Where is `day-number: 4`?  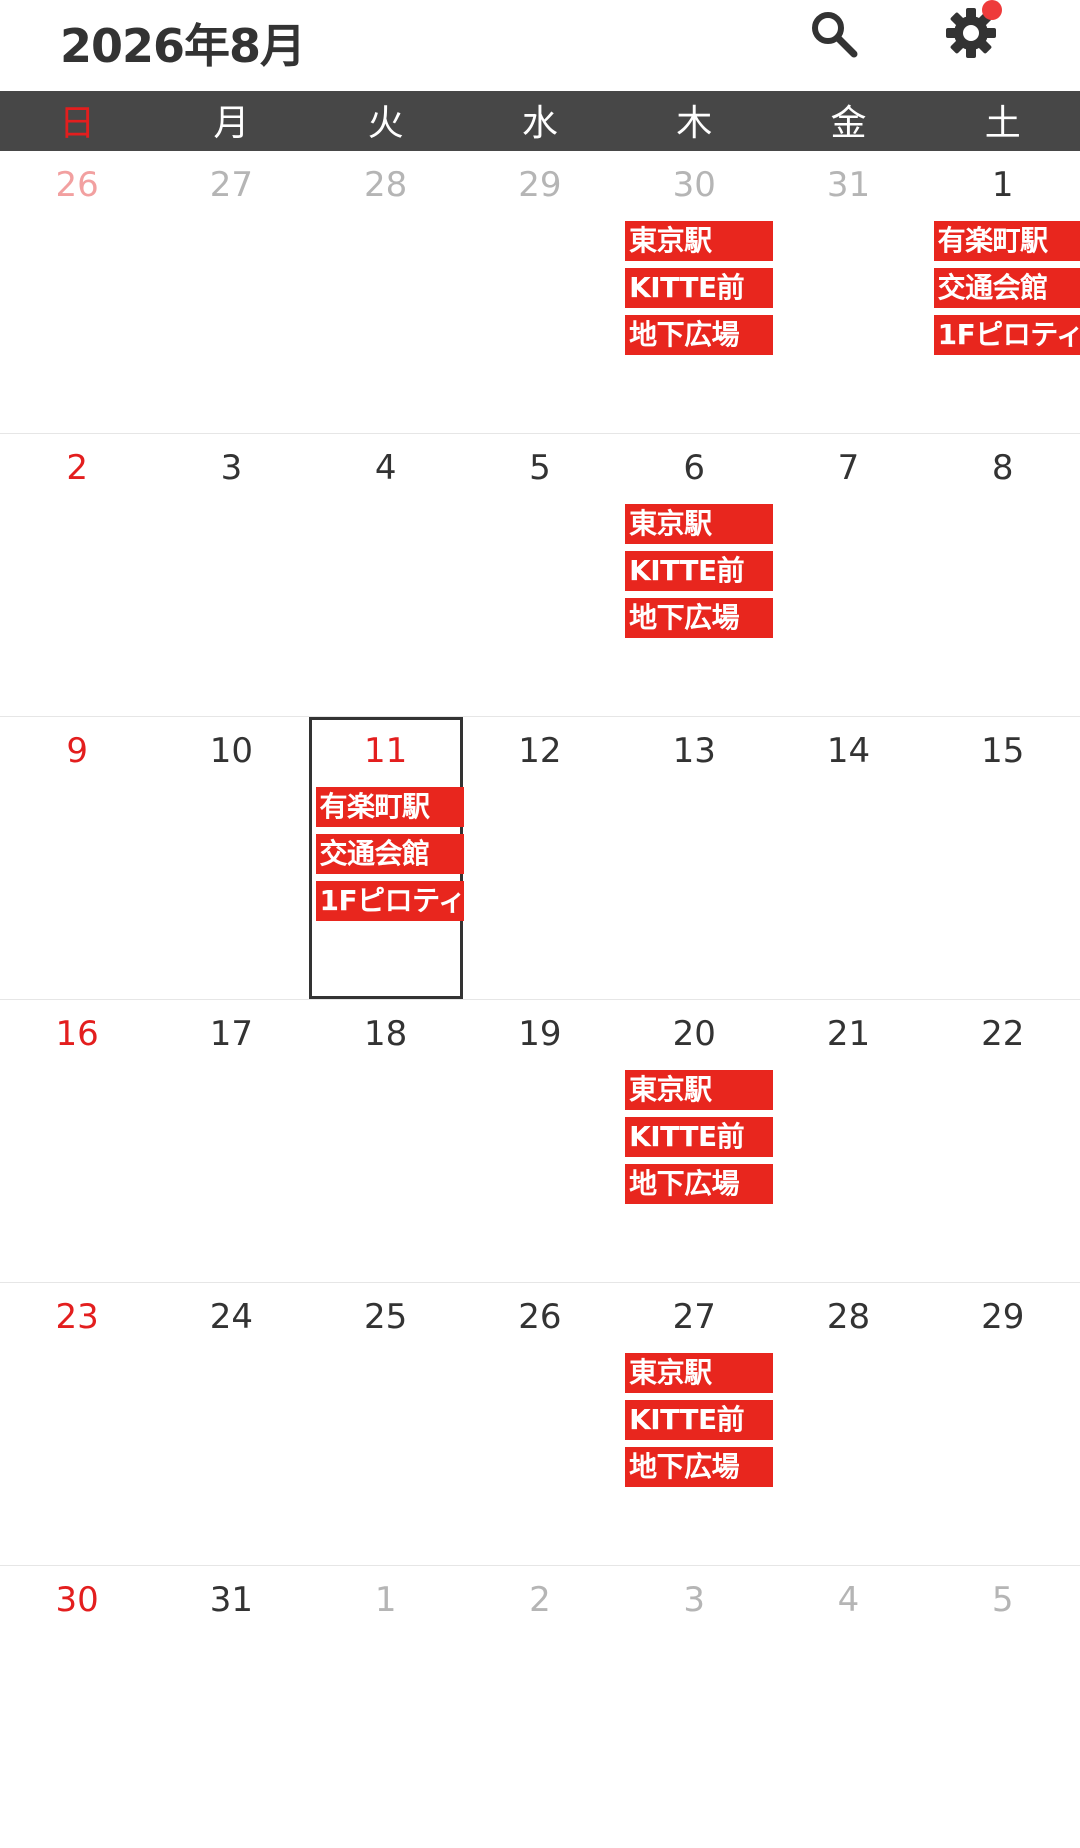
day-number: 4 is located at coordinates (848, 1600).